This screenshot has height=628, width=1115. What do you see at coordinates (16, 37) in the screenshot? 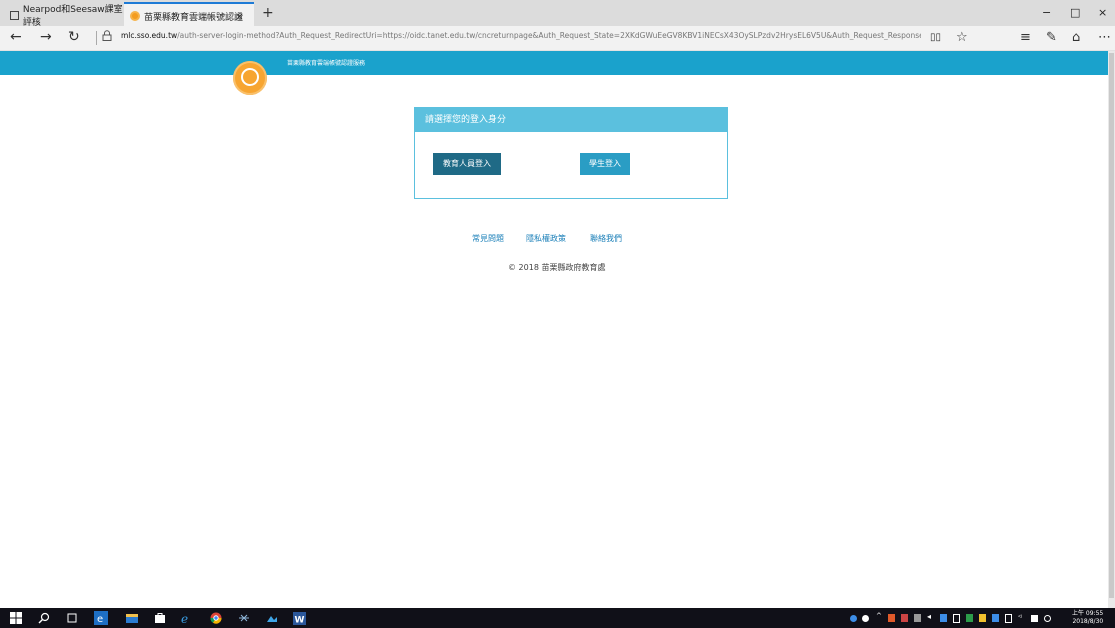
I see `back-button: ←` at bounding box center [16, 37].